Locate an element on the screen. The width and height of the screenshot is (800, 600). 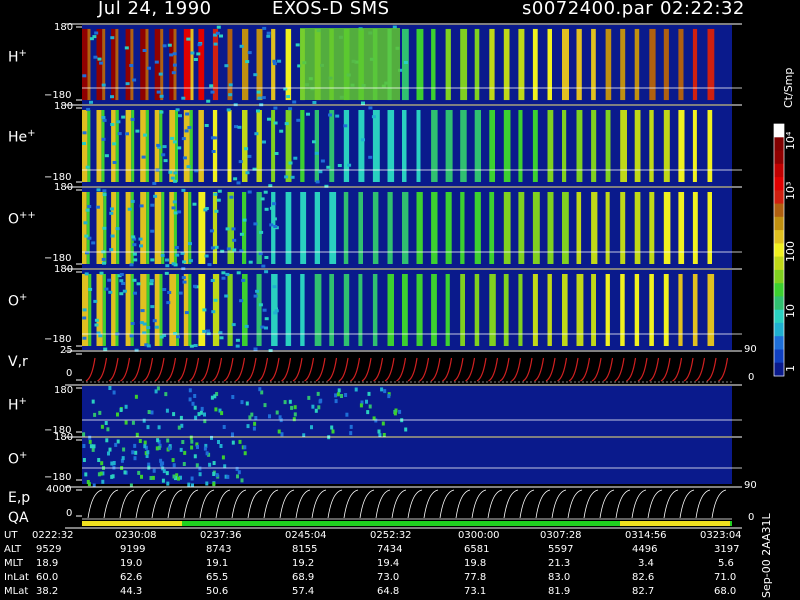
tick-p0-bottom: −180 is located at coordinates (58, 95).